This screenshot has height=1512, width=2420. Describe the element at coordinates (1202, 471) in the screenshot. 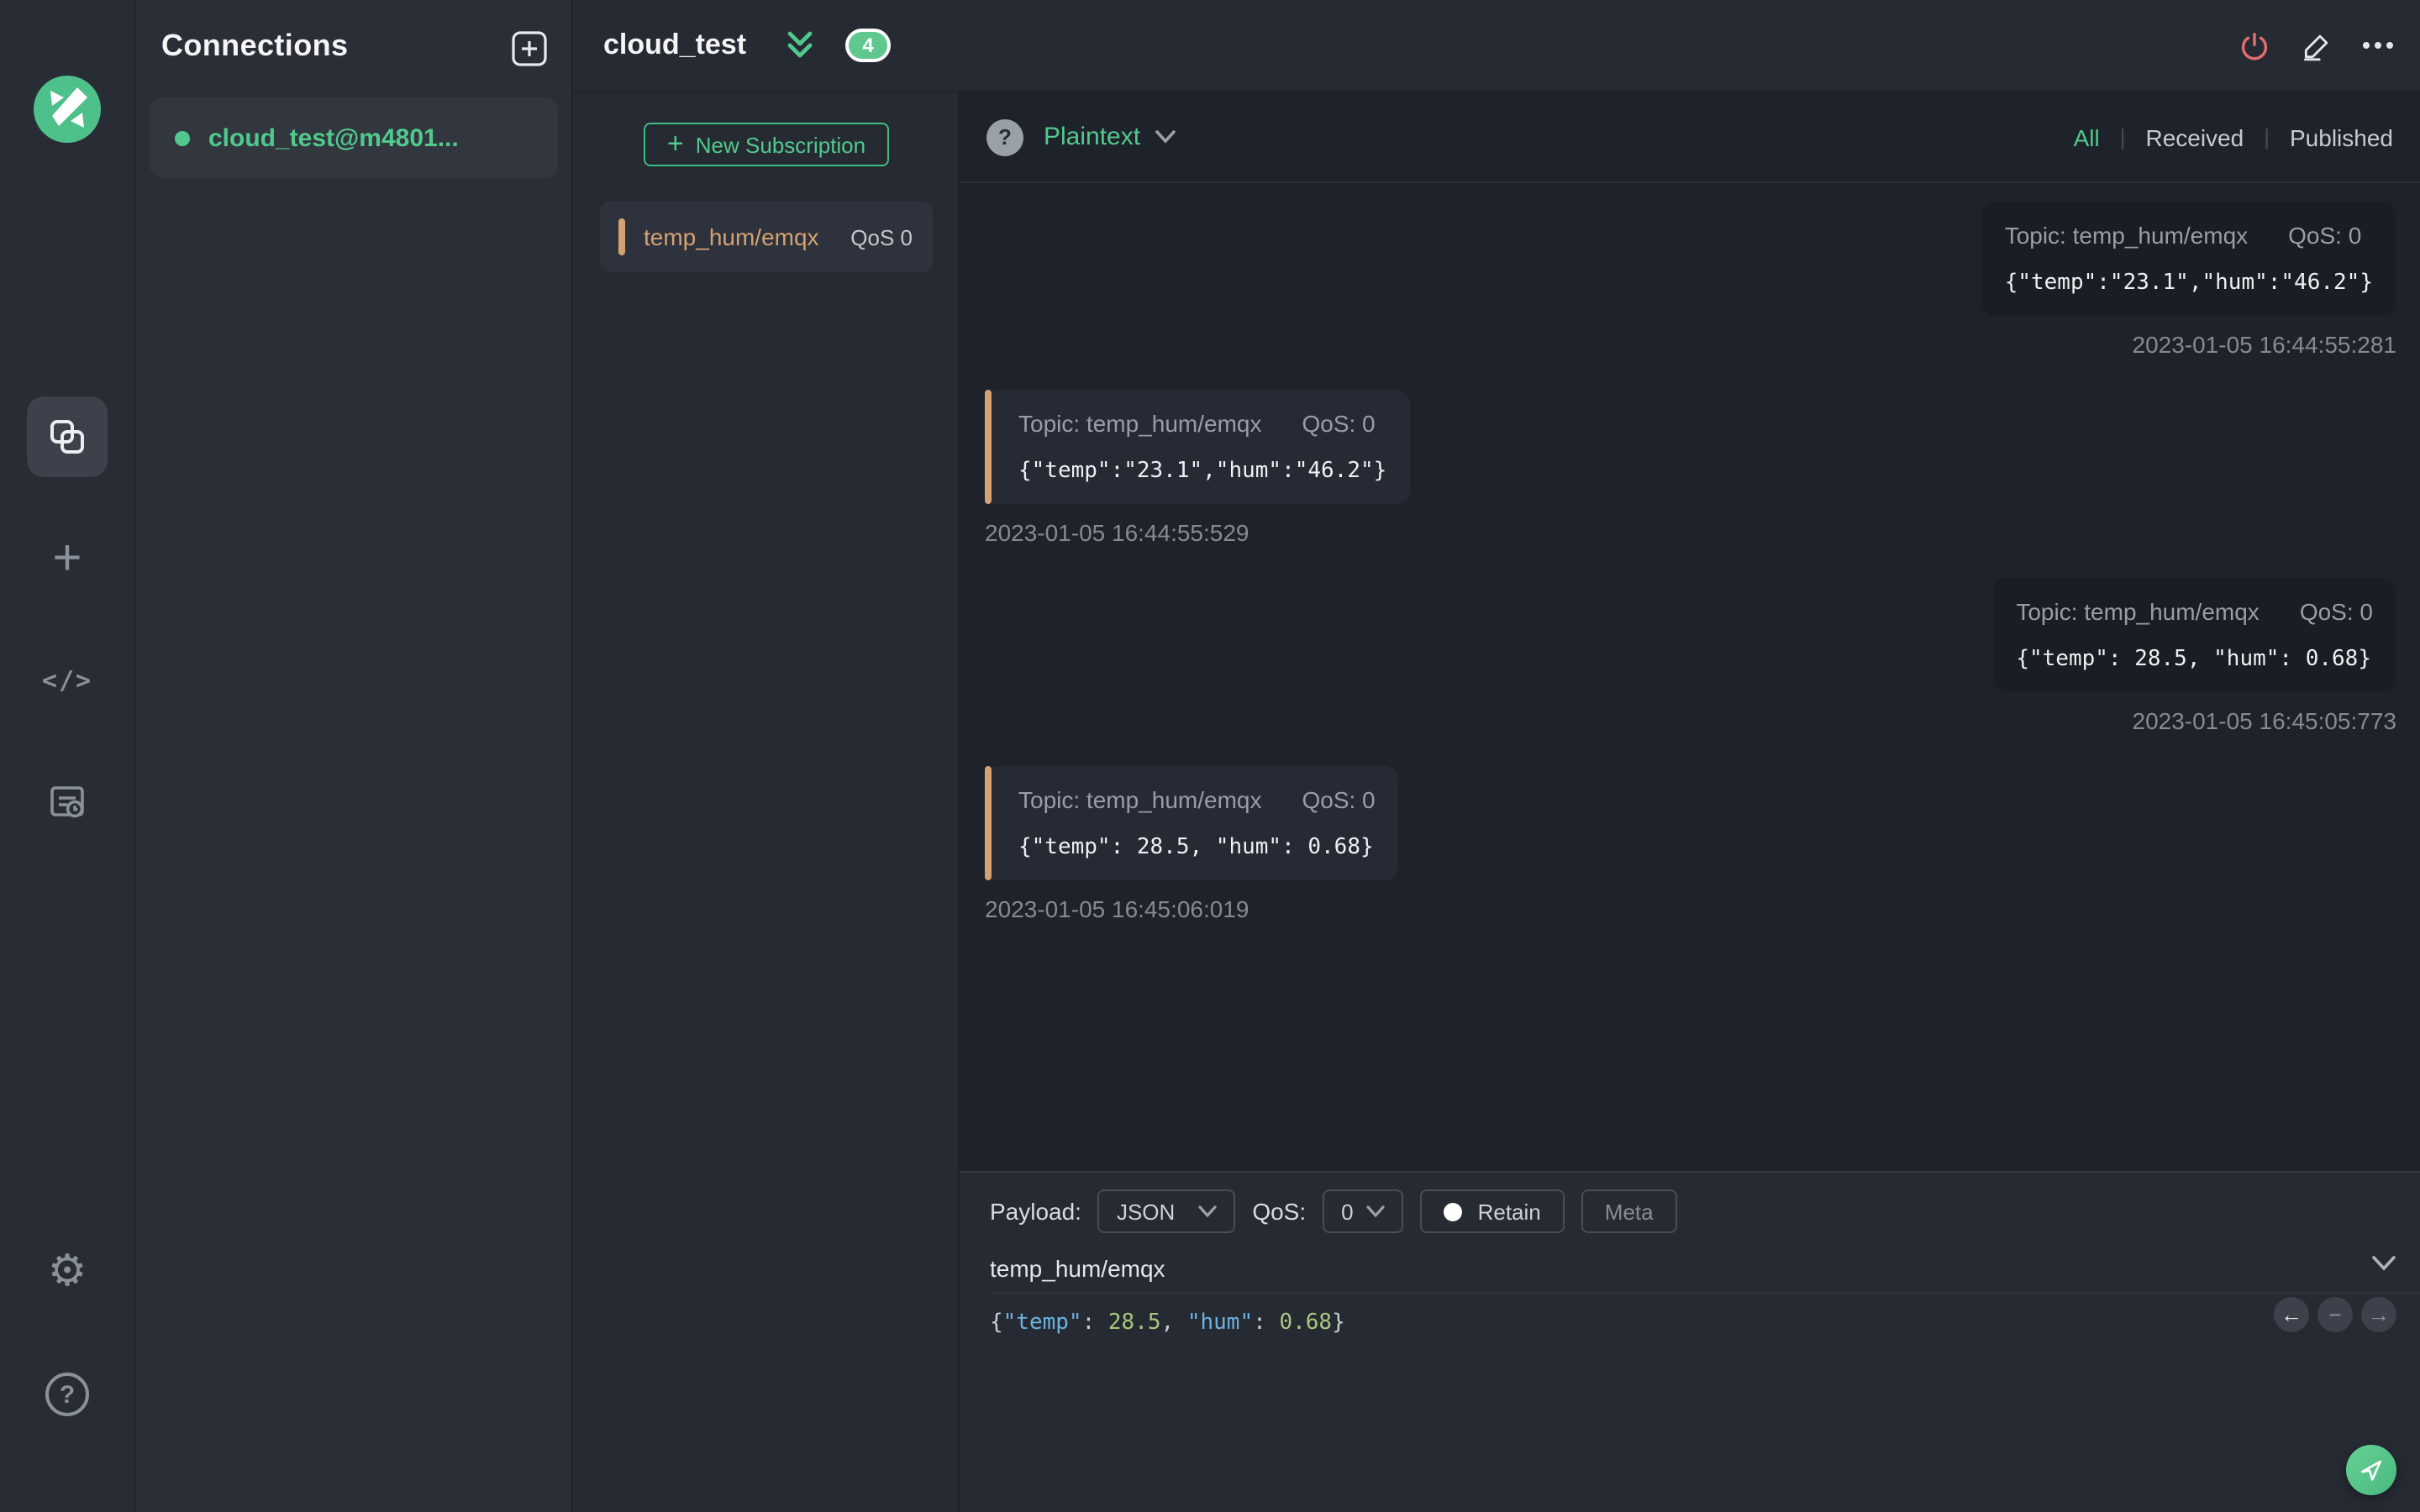

I see `message-payload: {"temp":"23.1","hum":"46.2"}` at that location.